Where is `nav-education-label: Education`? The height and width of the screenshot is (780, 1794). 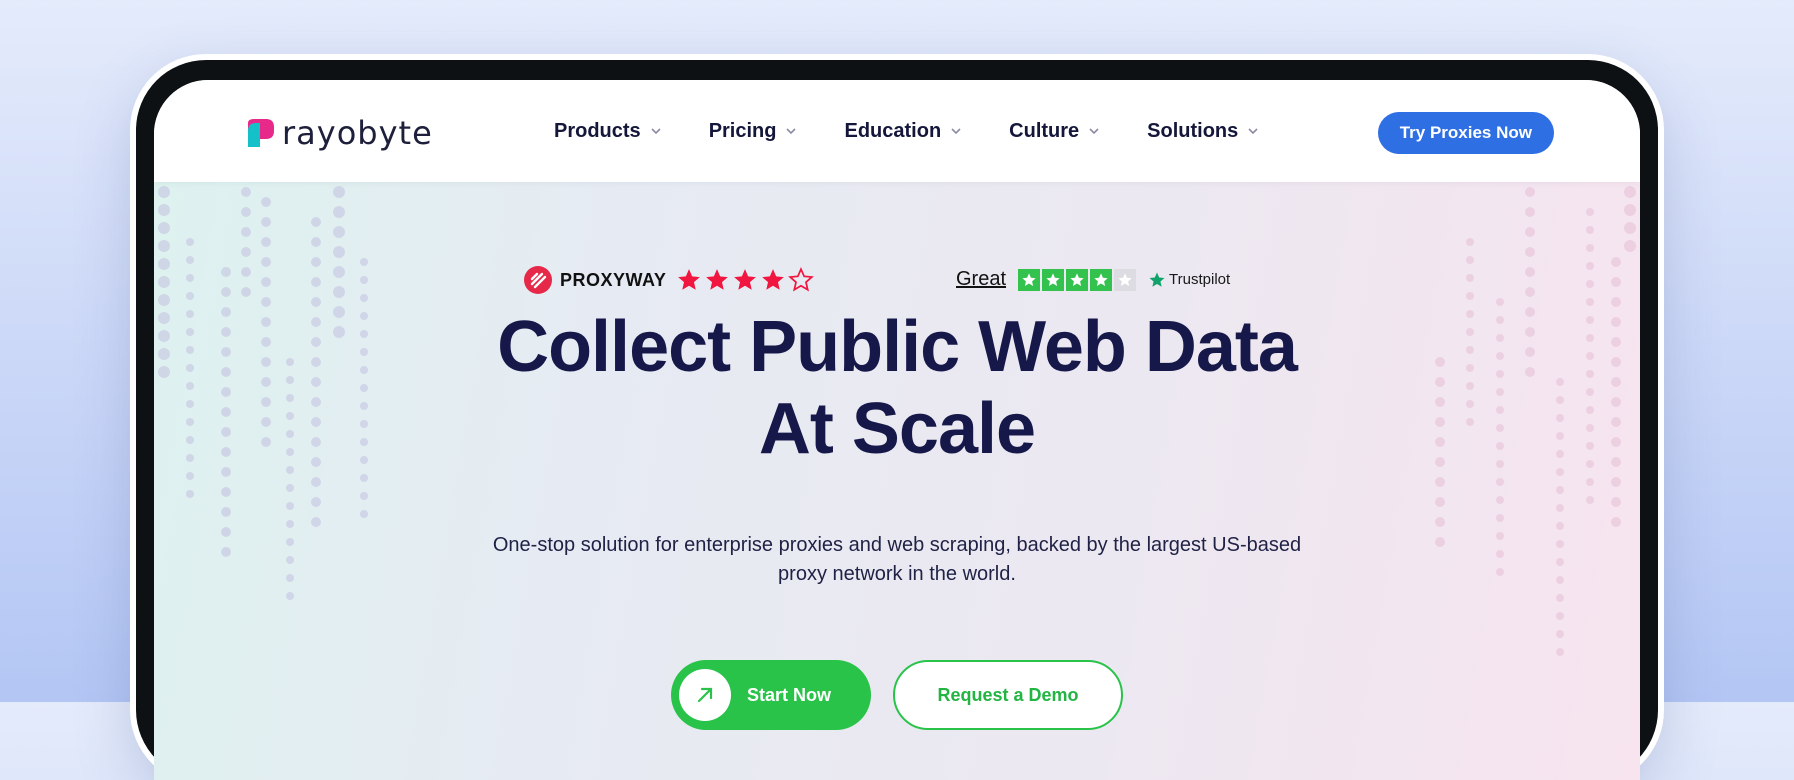
nav-education-label: Education is located at coordinates (893, 130).